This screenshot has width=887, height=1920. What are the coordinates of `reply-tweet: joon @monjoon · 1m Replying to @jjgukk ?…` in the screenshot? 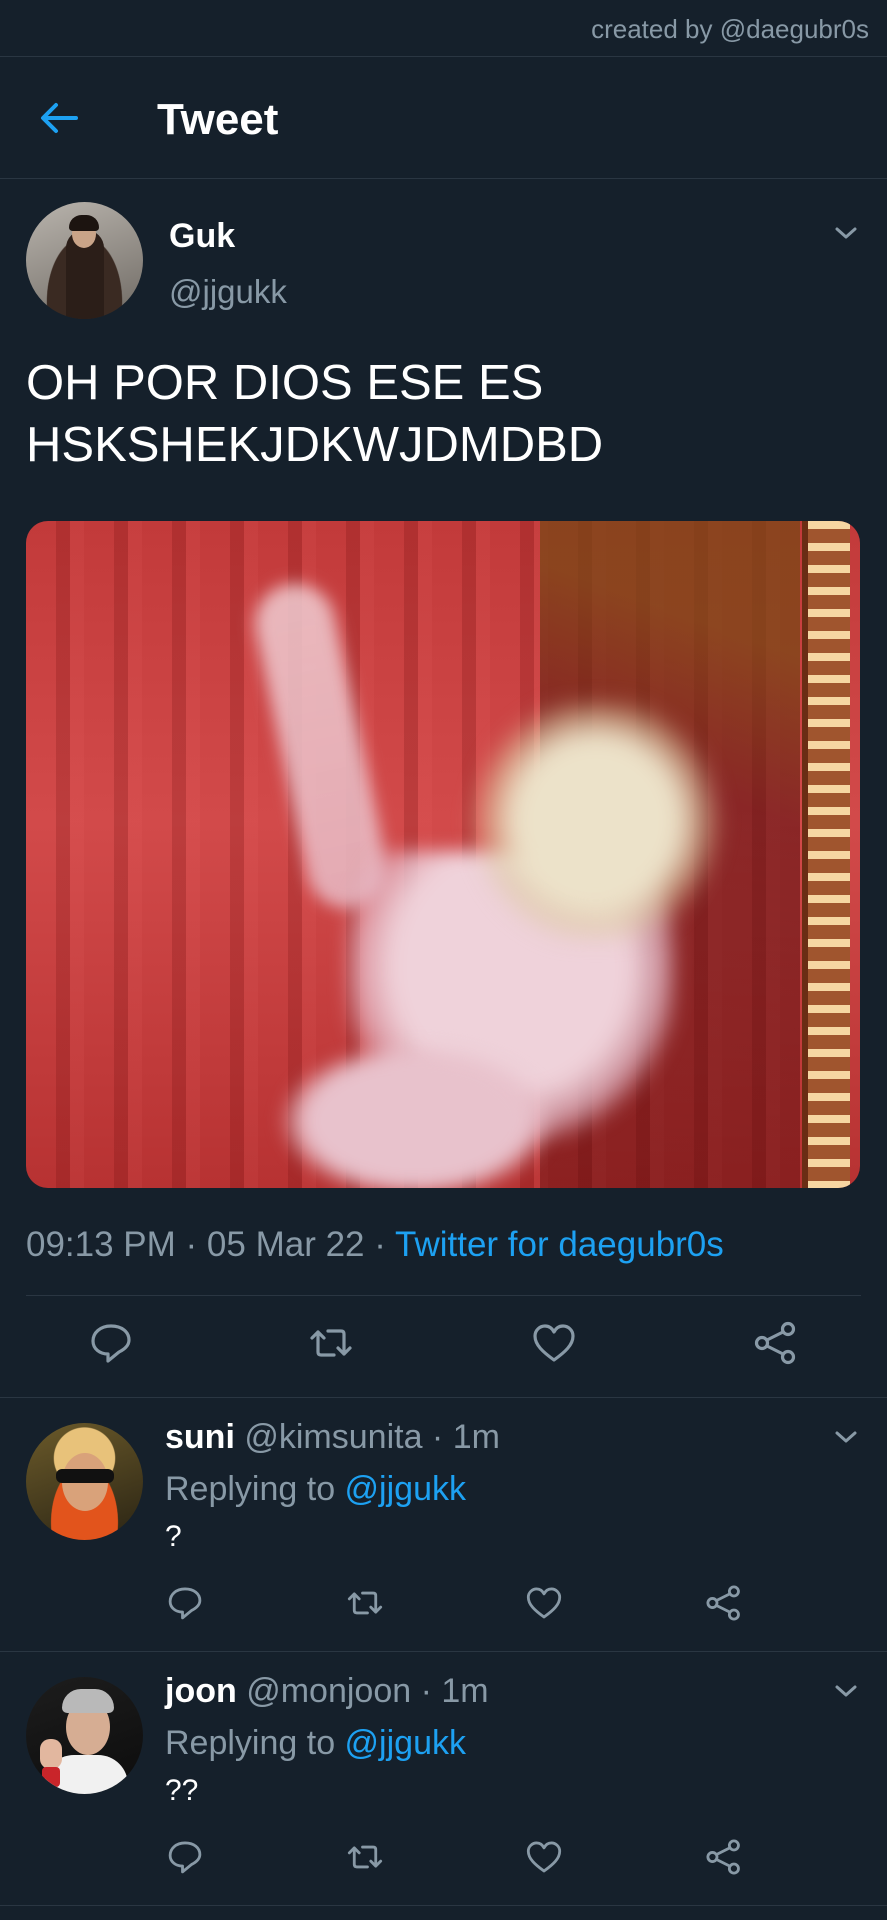 It's located at (443, 1779).